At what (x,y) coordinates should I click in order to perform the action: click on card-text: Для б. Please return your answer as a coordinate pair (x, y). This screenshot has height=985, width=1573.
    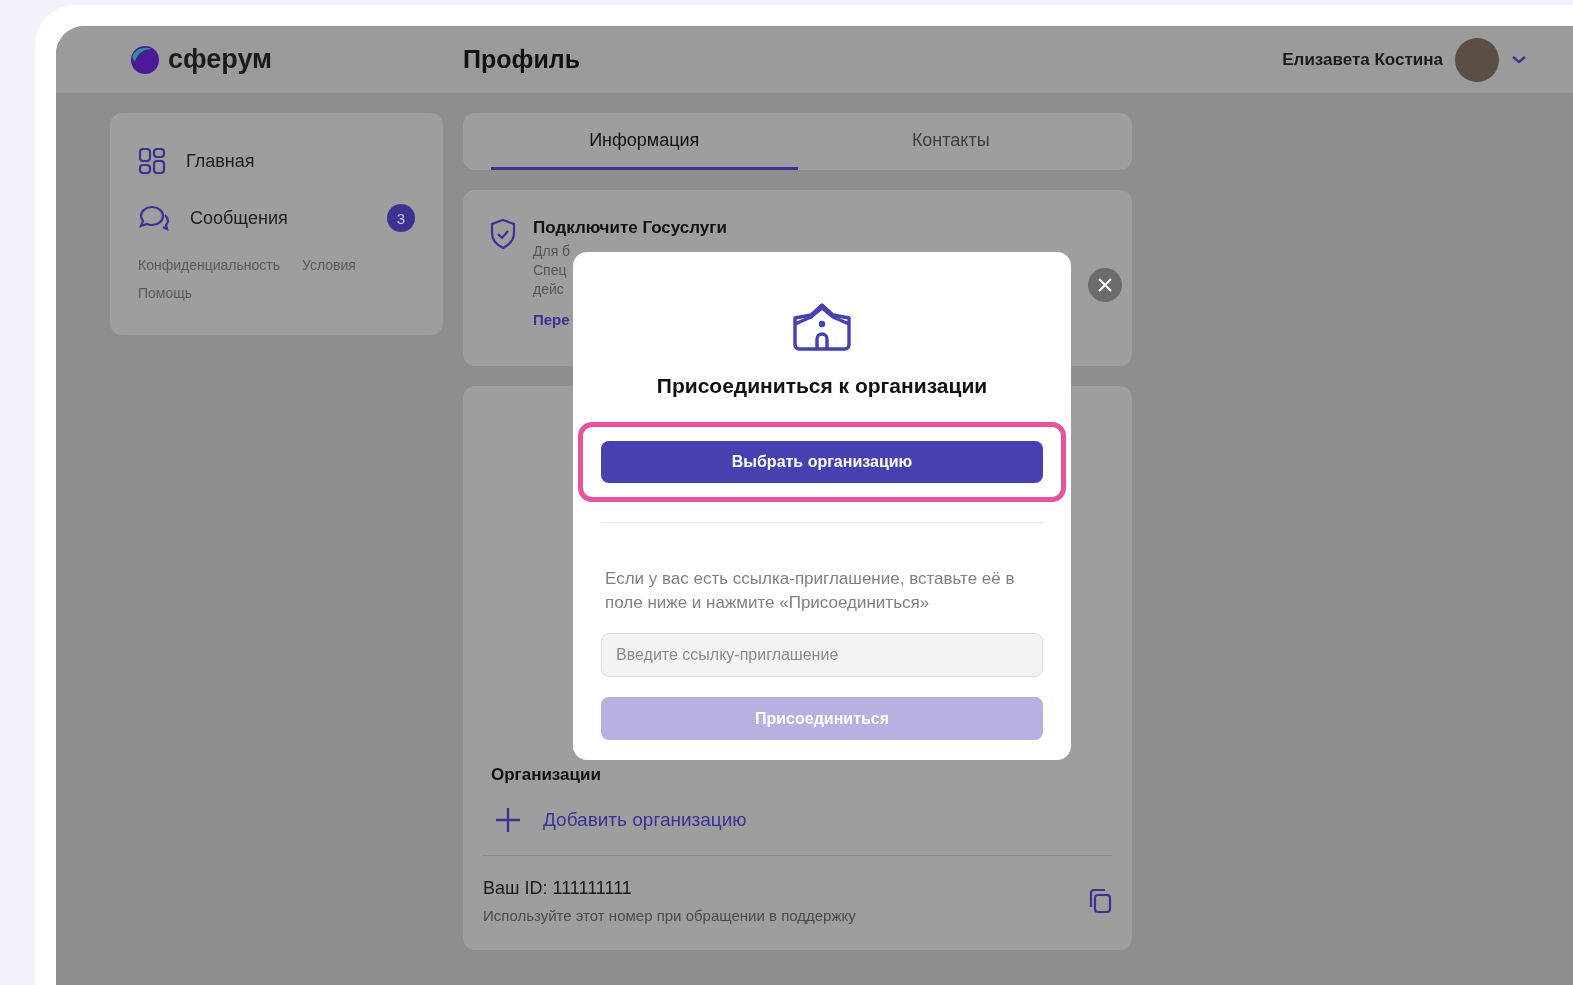
    Looking at the image, I should click on (552, 251).